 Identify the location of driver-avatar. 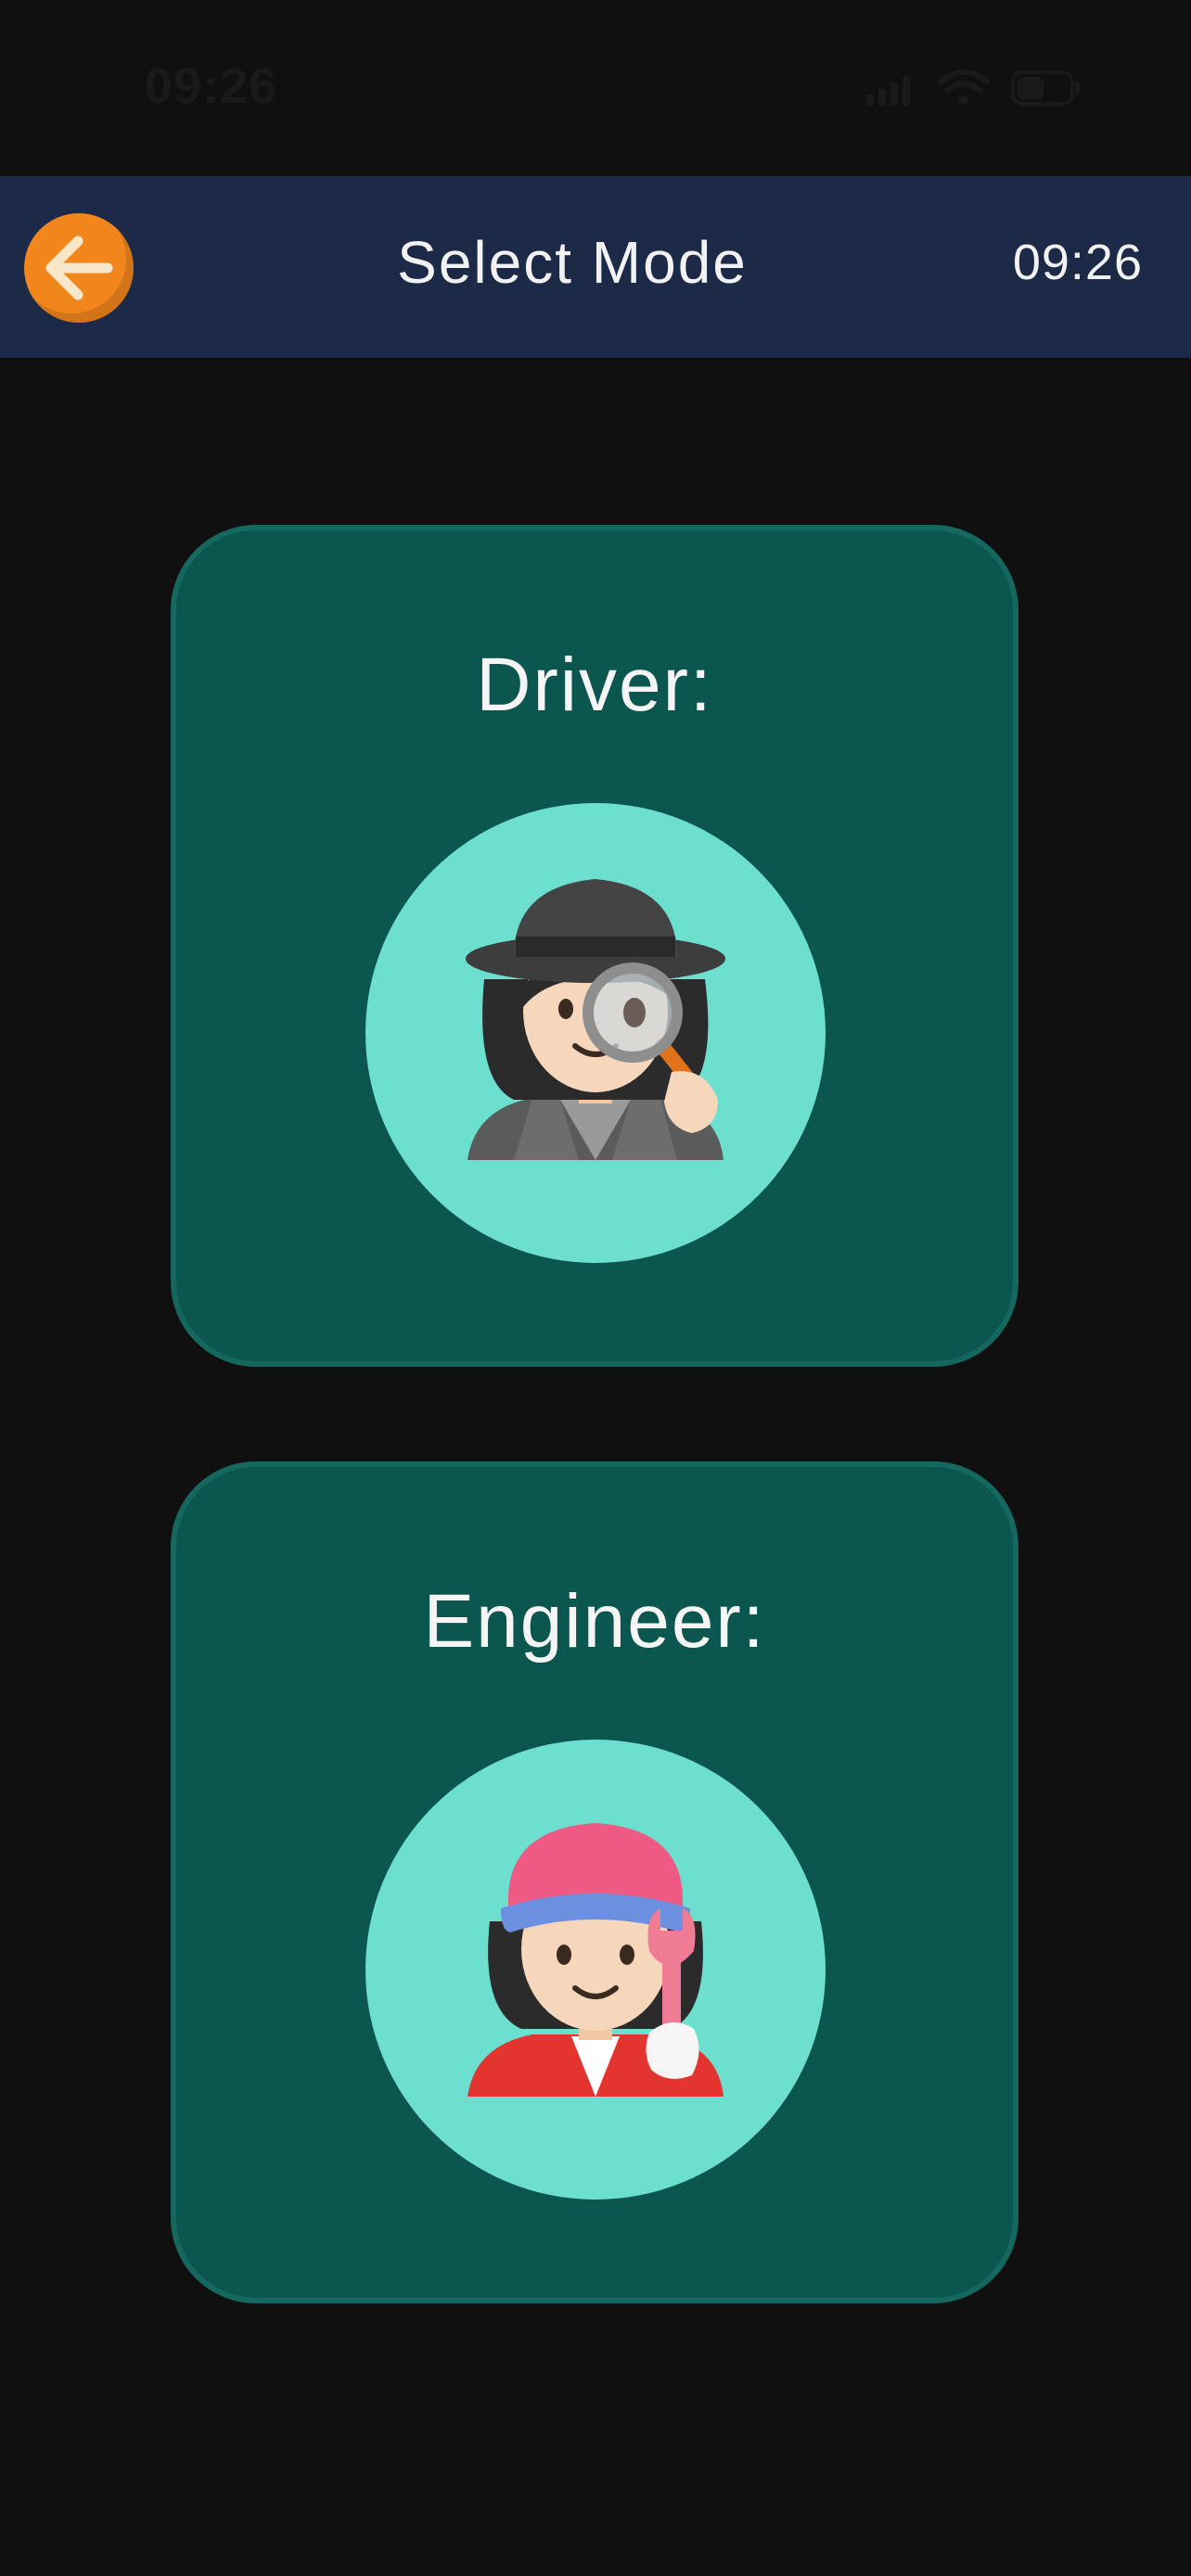
(595, 1033).